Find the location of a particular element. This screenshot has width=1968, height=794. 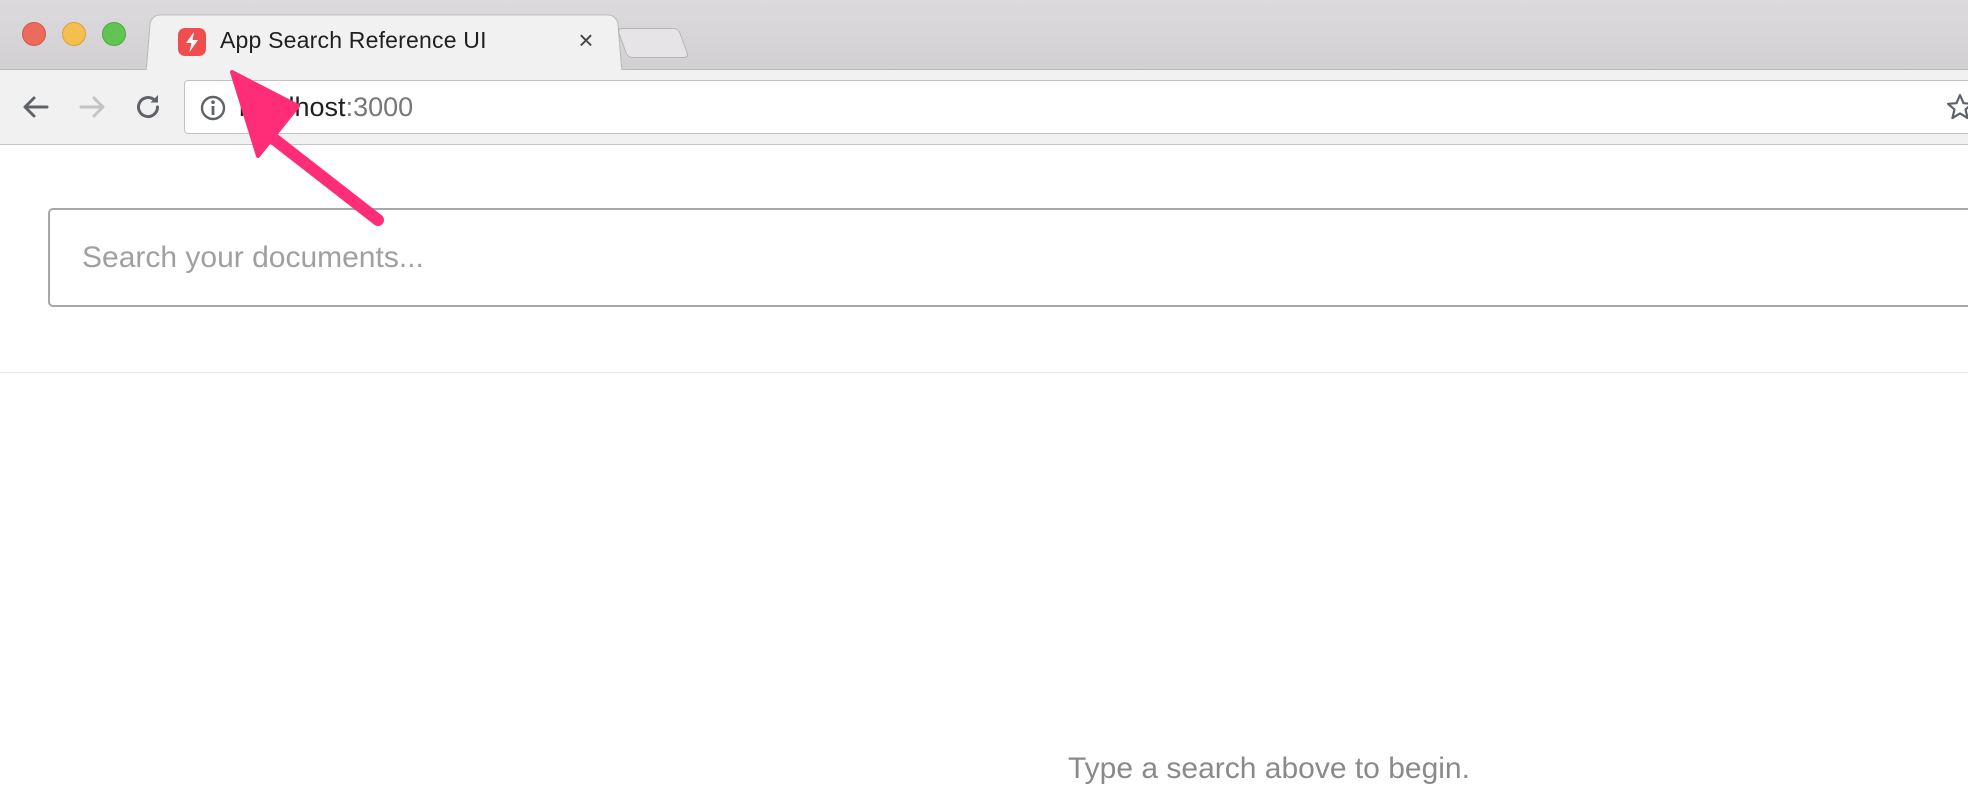

star-icon is located at coordinates (1956, 107).